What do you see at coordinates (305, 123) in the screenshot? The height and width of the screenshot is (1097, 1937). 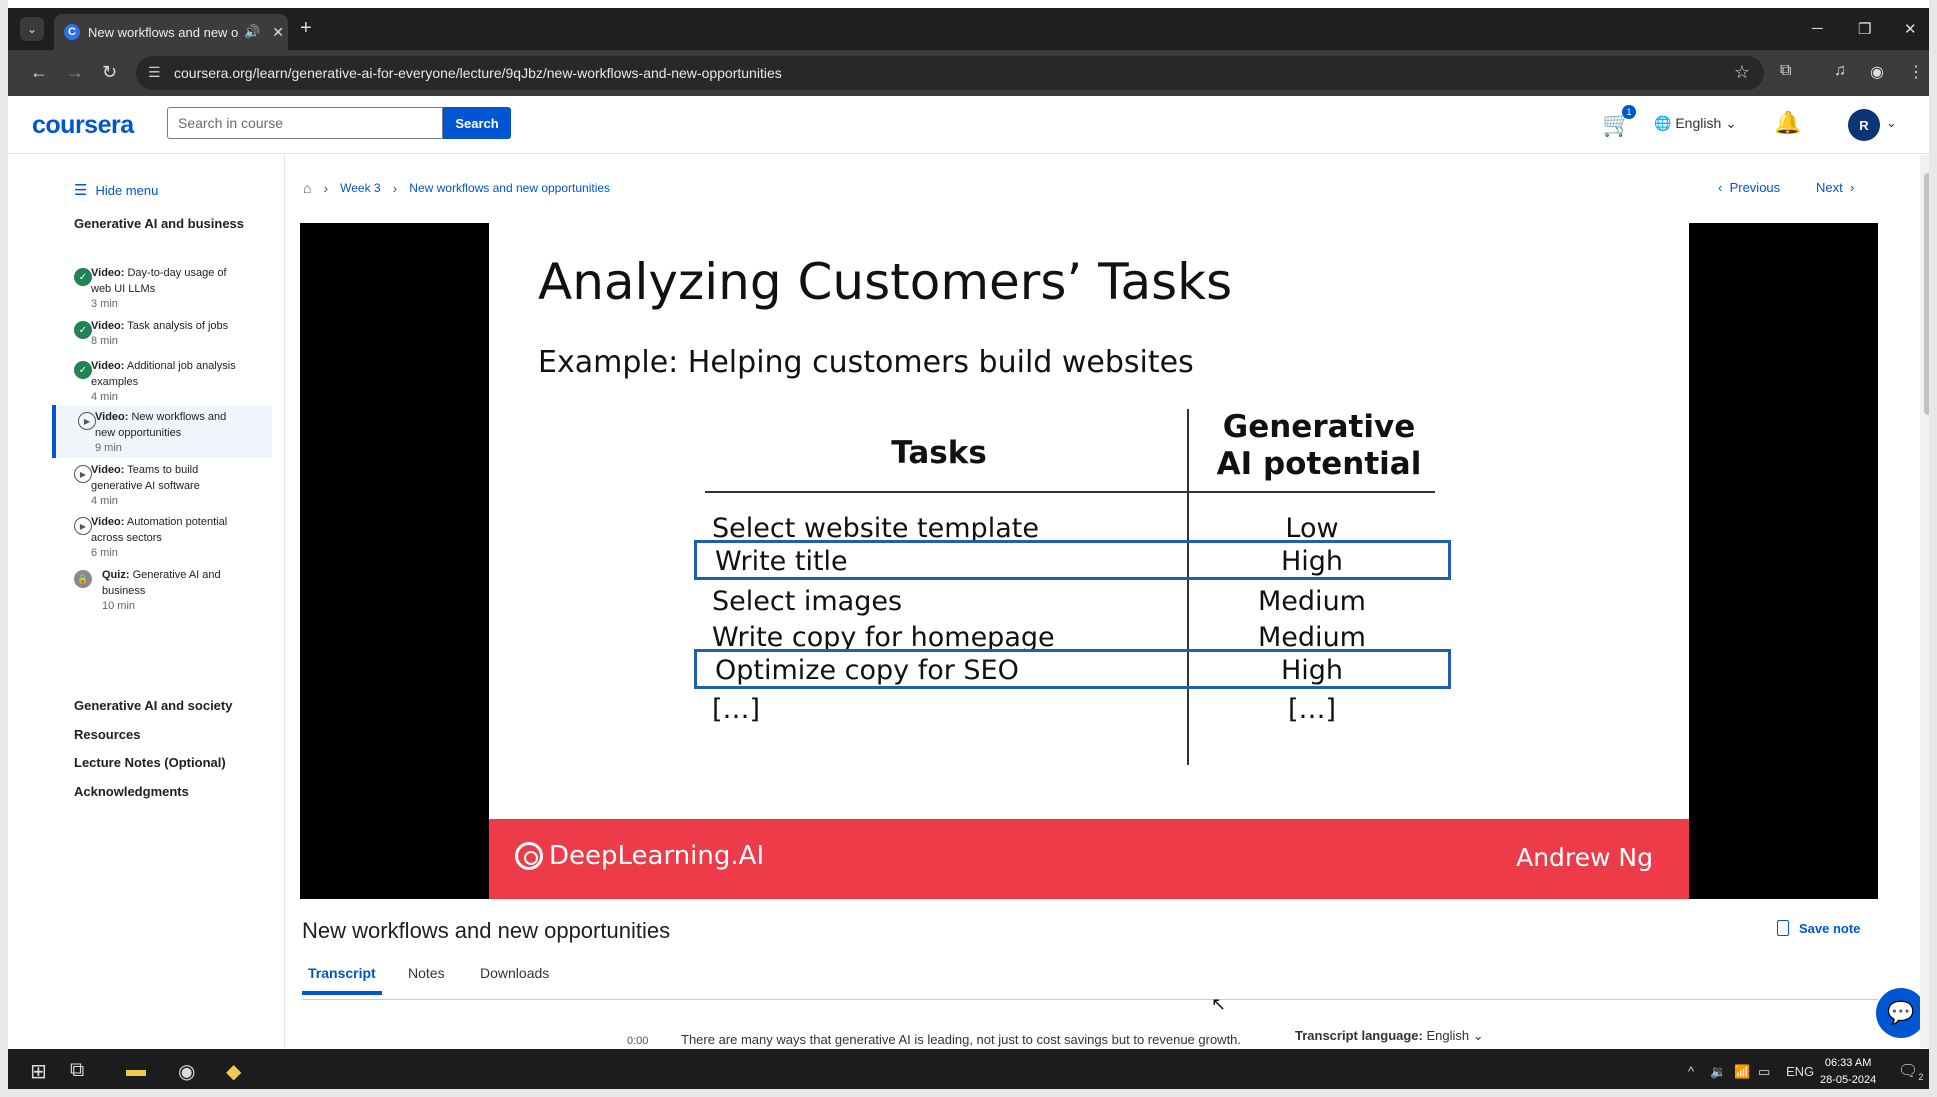 I see `search-input` at bounding box center [305, 123].